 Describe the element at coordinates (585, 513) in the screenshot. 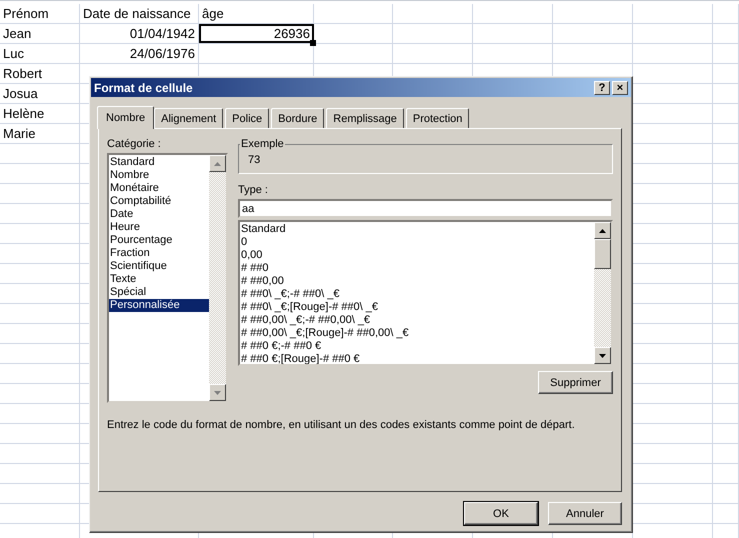

I see `cancel-button: Annuler` at that location.